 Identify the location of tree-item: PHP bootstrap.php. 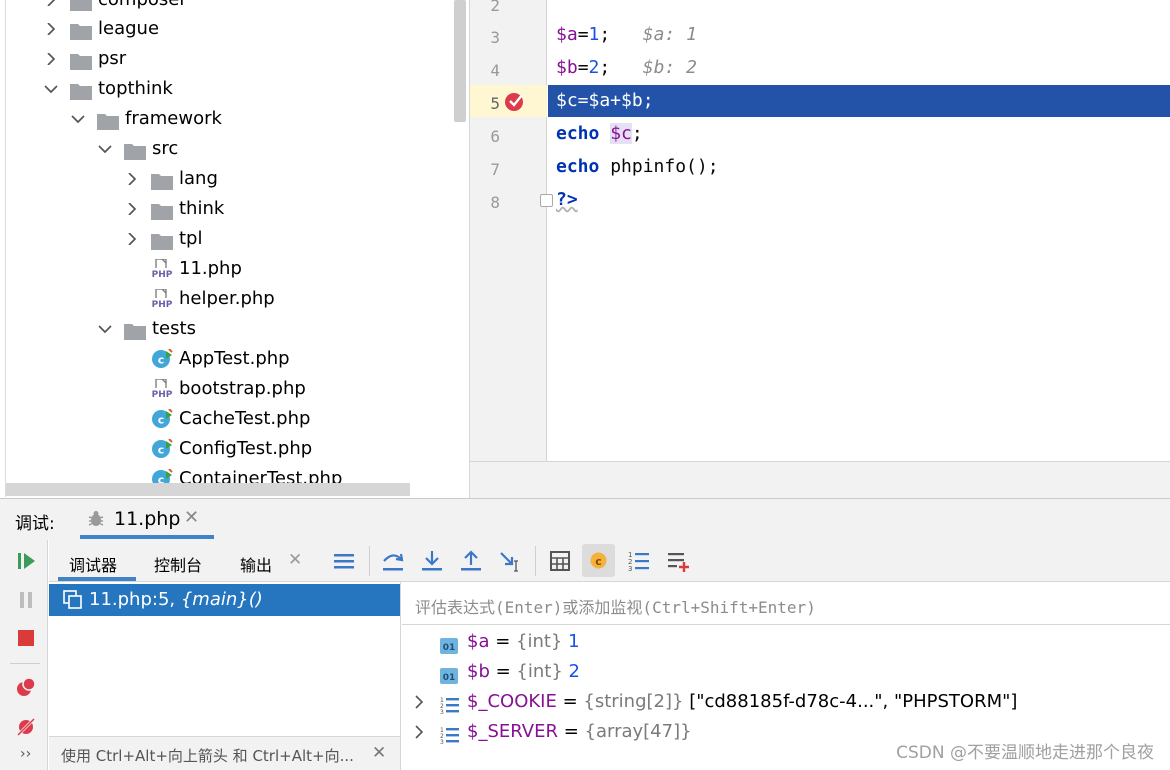
(234, 389).